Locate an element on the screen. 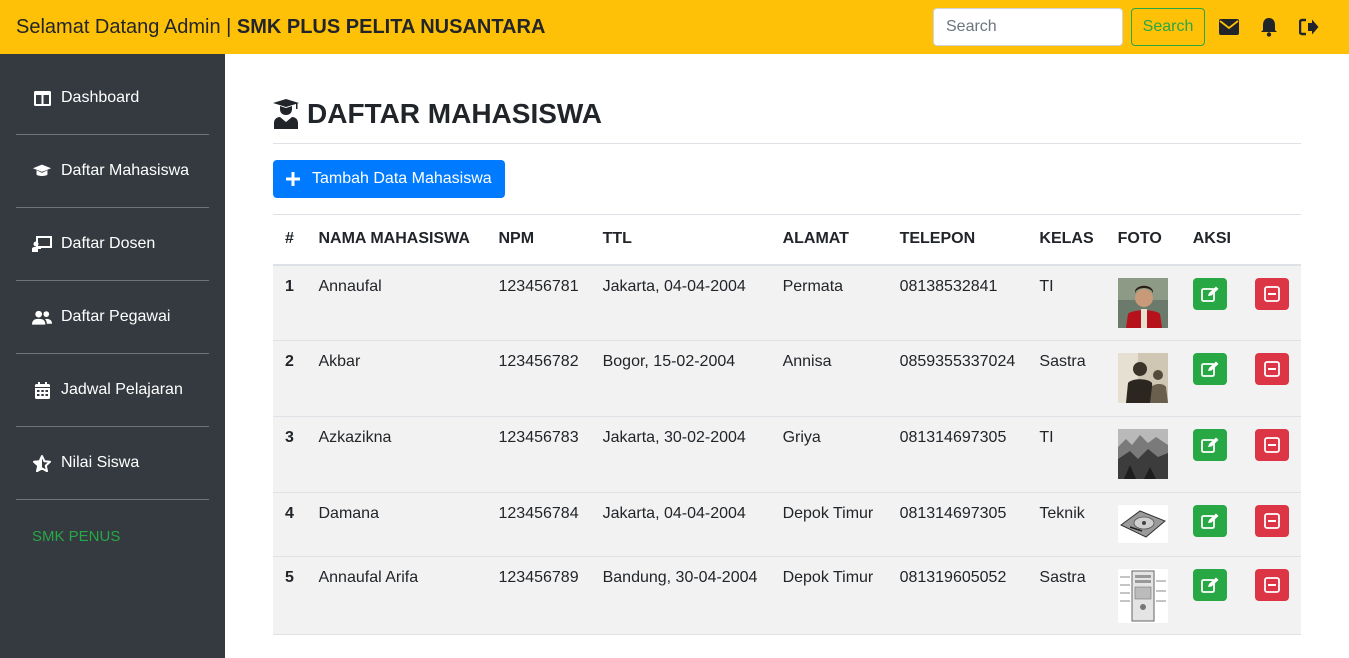 The height and width of the screenshot is (658, 1349). user-graduate-icon is located at coordinates (286, 114).